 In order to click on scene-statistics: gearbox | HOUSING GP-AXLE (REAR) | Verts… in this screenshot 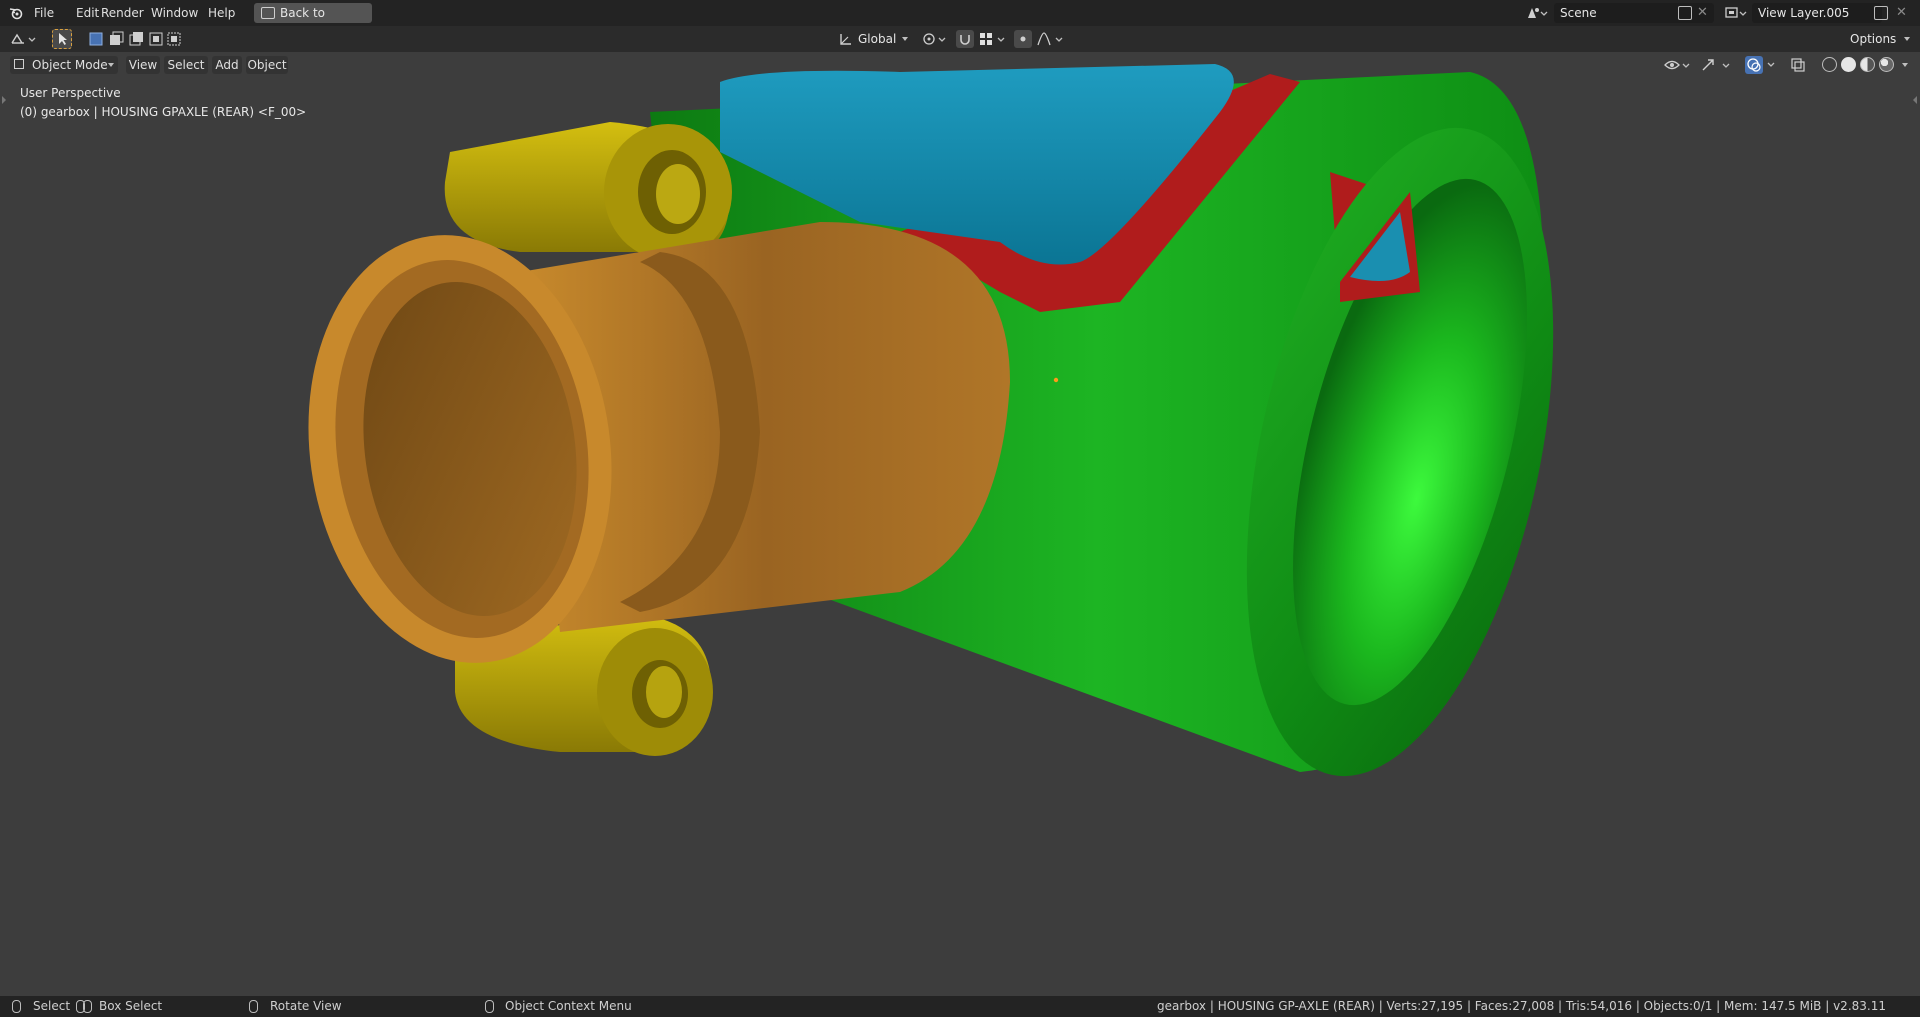, I will do `click(1521, 1006)`.